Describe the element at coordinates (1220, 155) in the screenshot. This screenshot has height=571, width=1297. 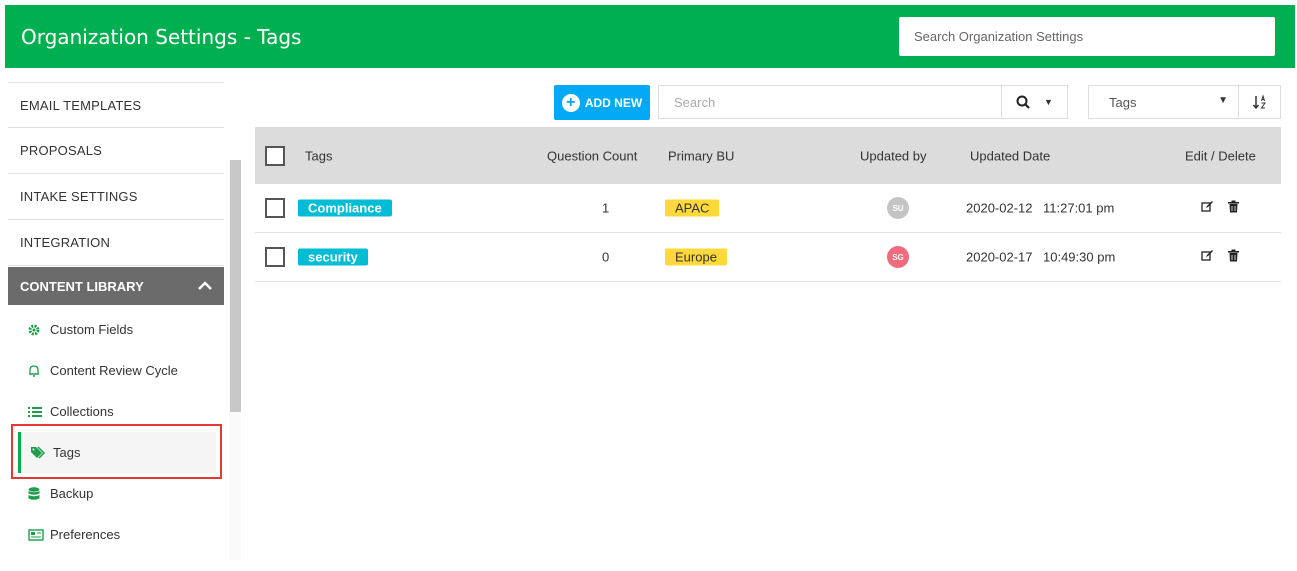
I see `column-header-edit-delete: Edit / Delete` at that location.